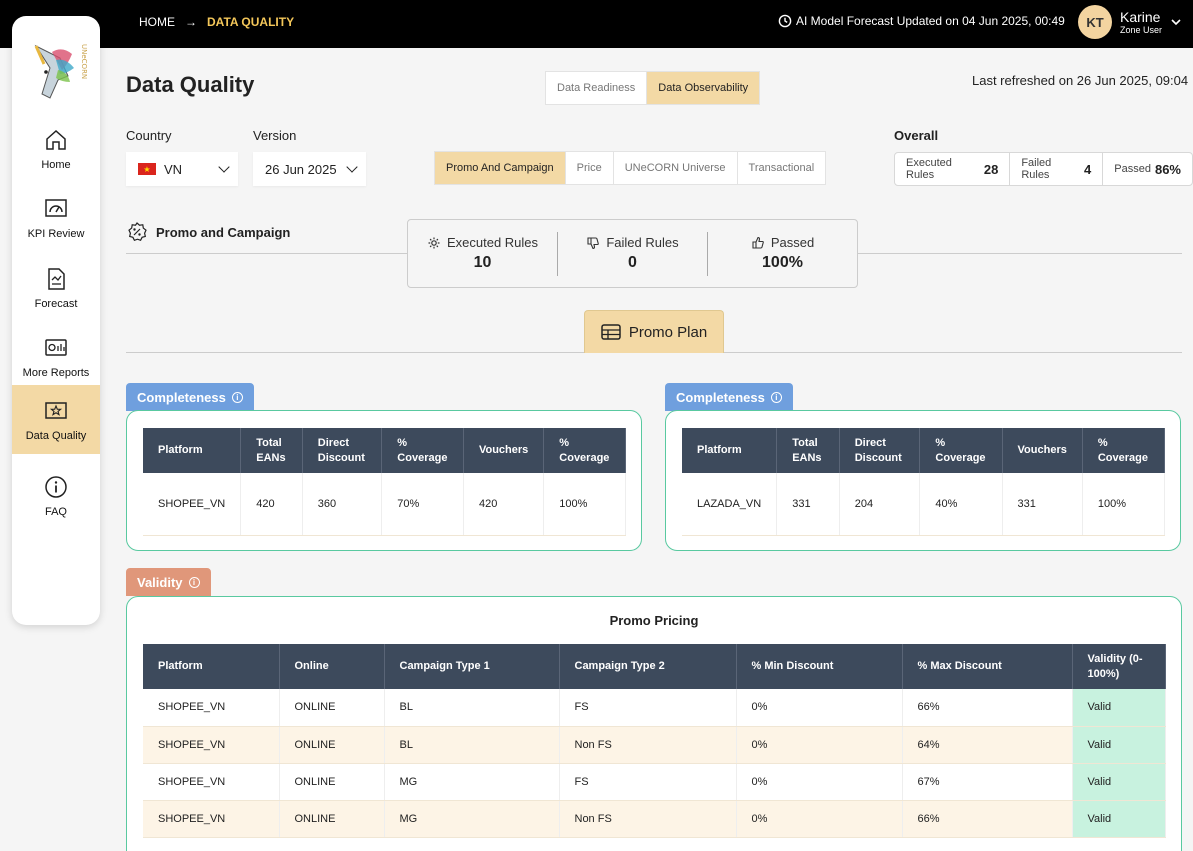 Image resolution: width=1193 pixels, height=851 pixels. I want to click on breadcrumb: HOME → DATA QUALITY, so click(216, 22).